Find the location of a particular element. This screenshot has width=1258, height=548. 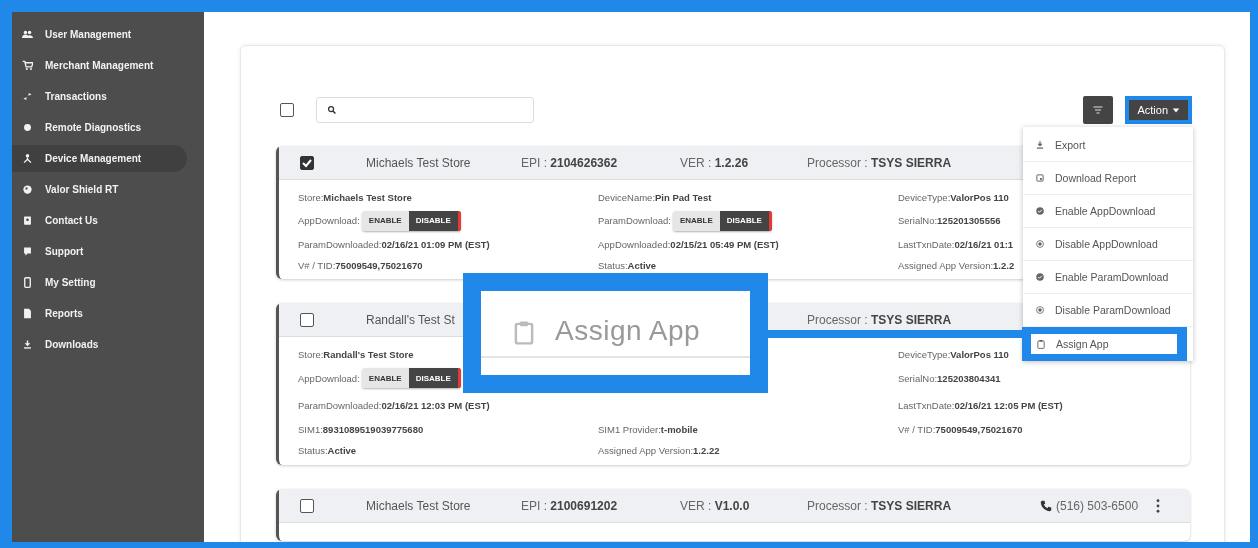

epi-text: EPI : 2104626362 is located at coordinates (569, 162).